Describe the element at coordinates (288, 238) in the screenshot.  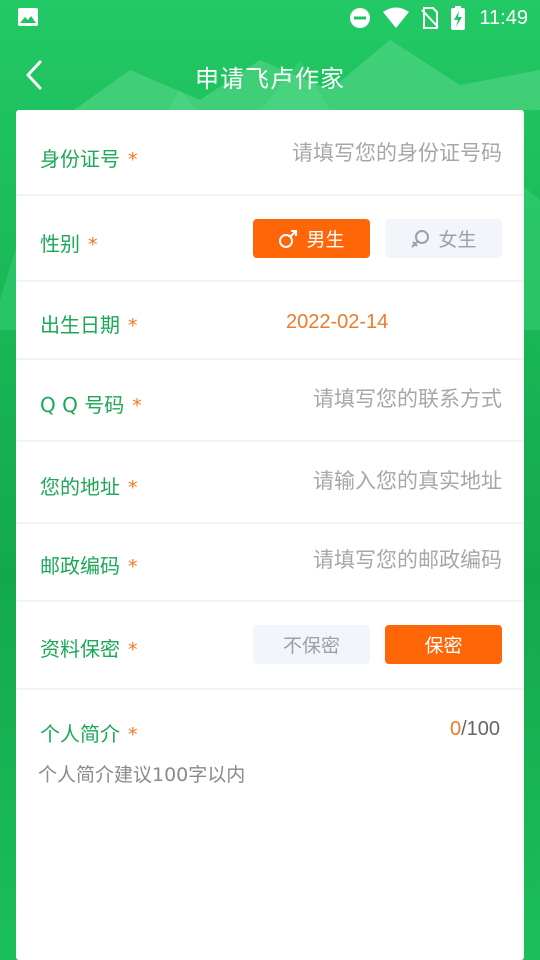
I see `male-icon` at that location.